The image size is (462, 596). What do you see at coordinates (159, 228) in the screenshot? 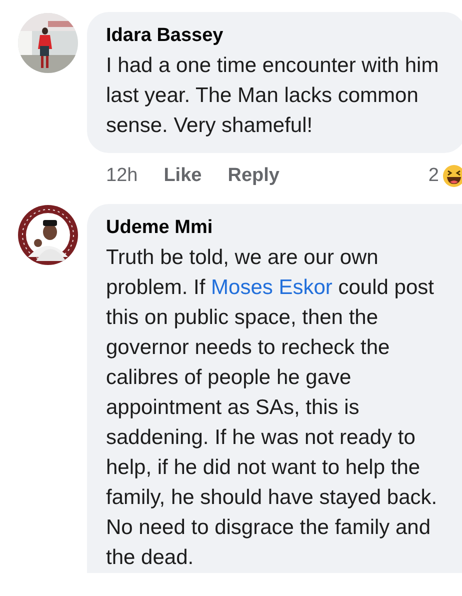
I see `author-name: Udeme Mmi` at bounding box center [159, 228].